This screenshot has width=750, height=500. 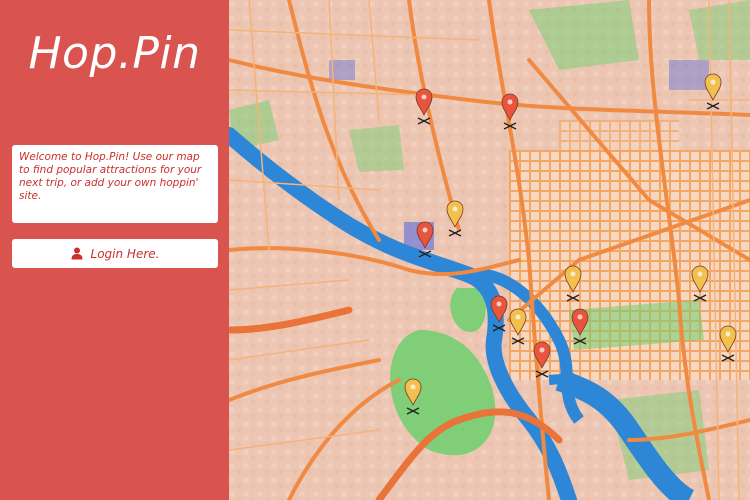 I want to click on login-button: Login Here., so click(x=115, y=253).